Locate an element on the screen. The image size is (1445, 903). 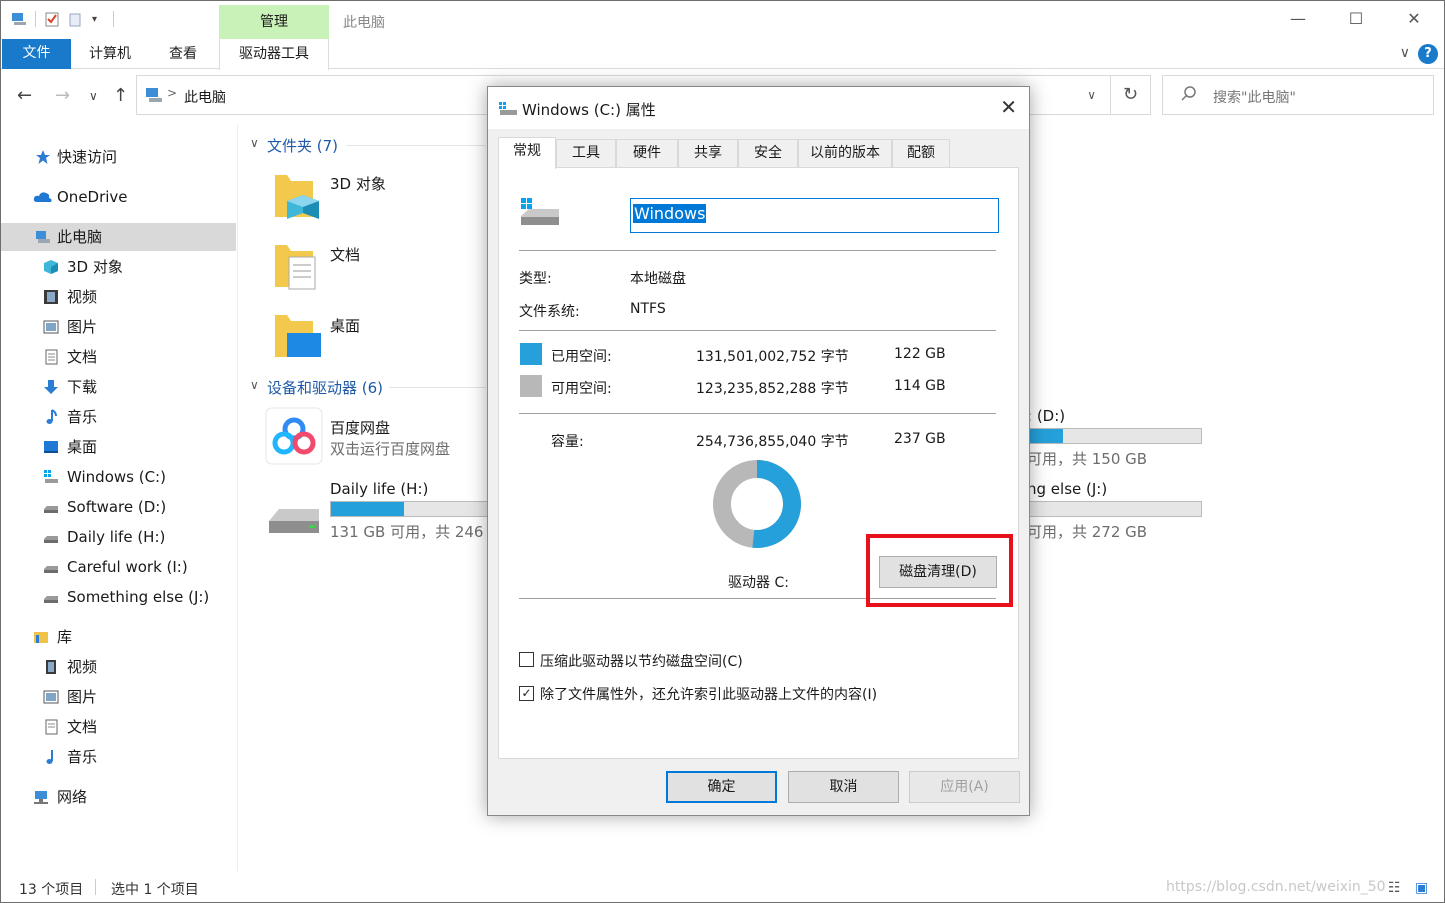
software-capacity-bar is located at coordinates (1114, 436).